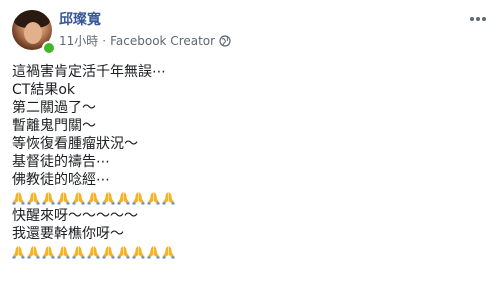 This screenshot has height=291, width=499. I want to click on globe-icon, so click(225, 41).